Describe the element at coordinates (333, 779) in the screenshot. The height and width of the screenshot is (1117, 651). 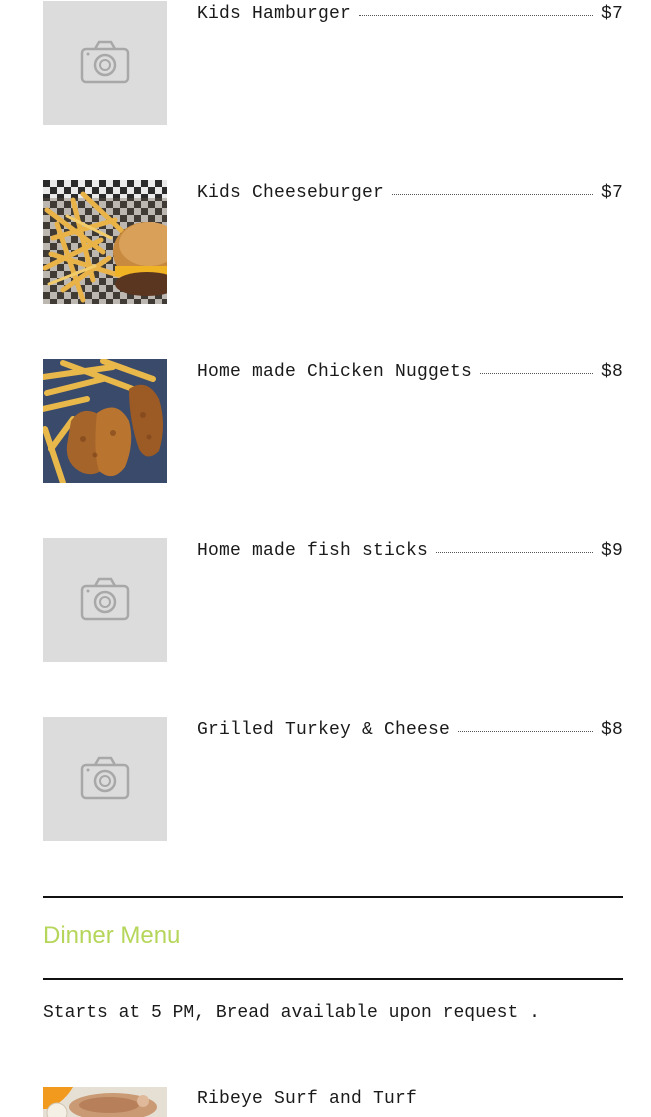
I see `menu-item: Grilled Turkey & Cheese $8` at that location.